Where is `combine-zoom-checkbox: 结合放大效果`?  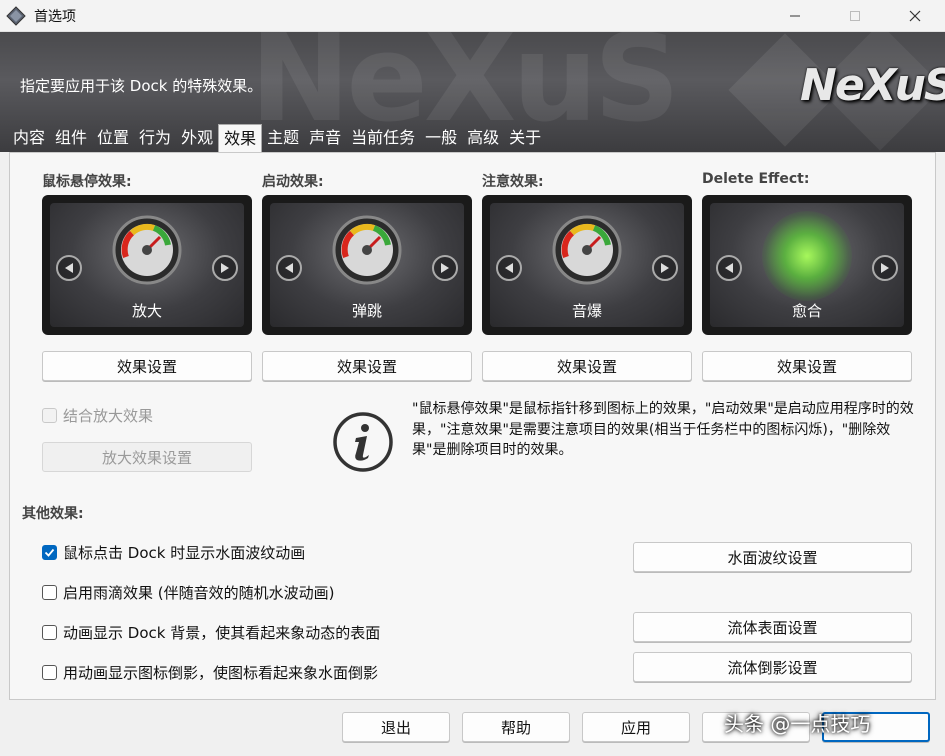
combine-zoom-checkbox: 结合放大效果 is located at coordinates (97, 415).